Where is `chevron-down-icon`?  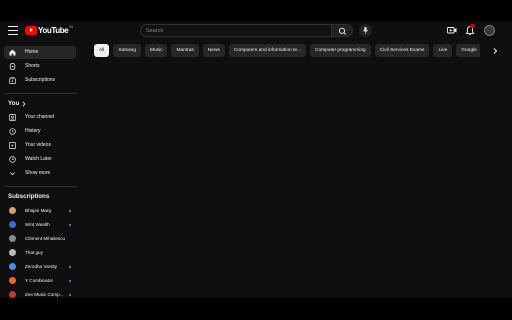 chevron-down-icon is located at coordinates (12, 174).